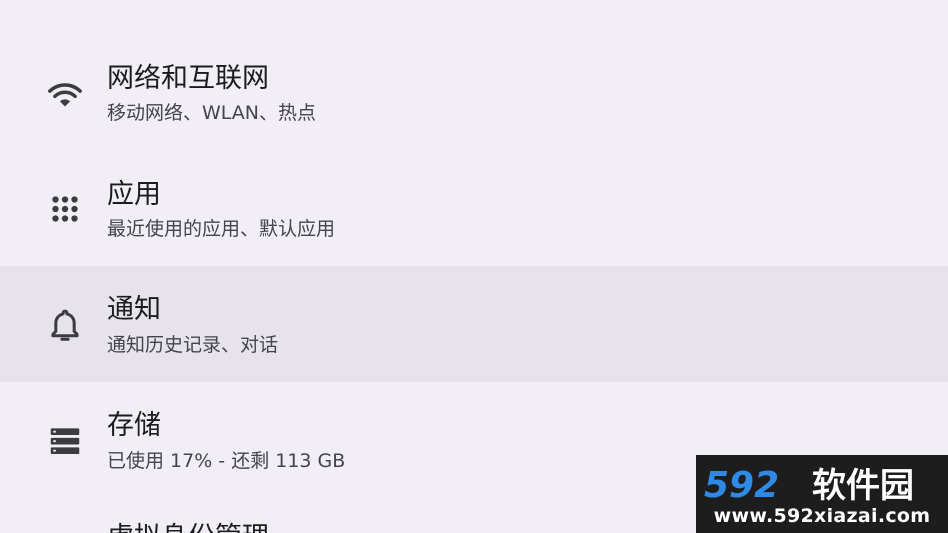 Image resolution: width=948 pixels, height=533 pixels. What do you see at coordinates (65, 441) in the screenshot?
I see `storage-icon` at bounding box center [65, 441].